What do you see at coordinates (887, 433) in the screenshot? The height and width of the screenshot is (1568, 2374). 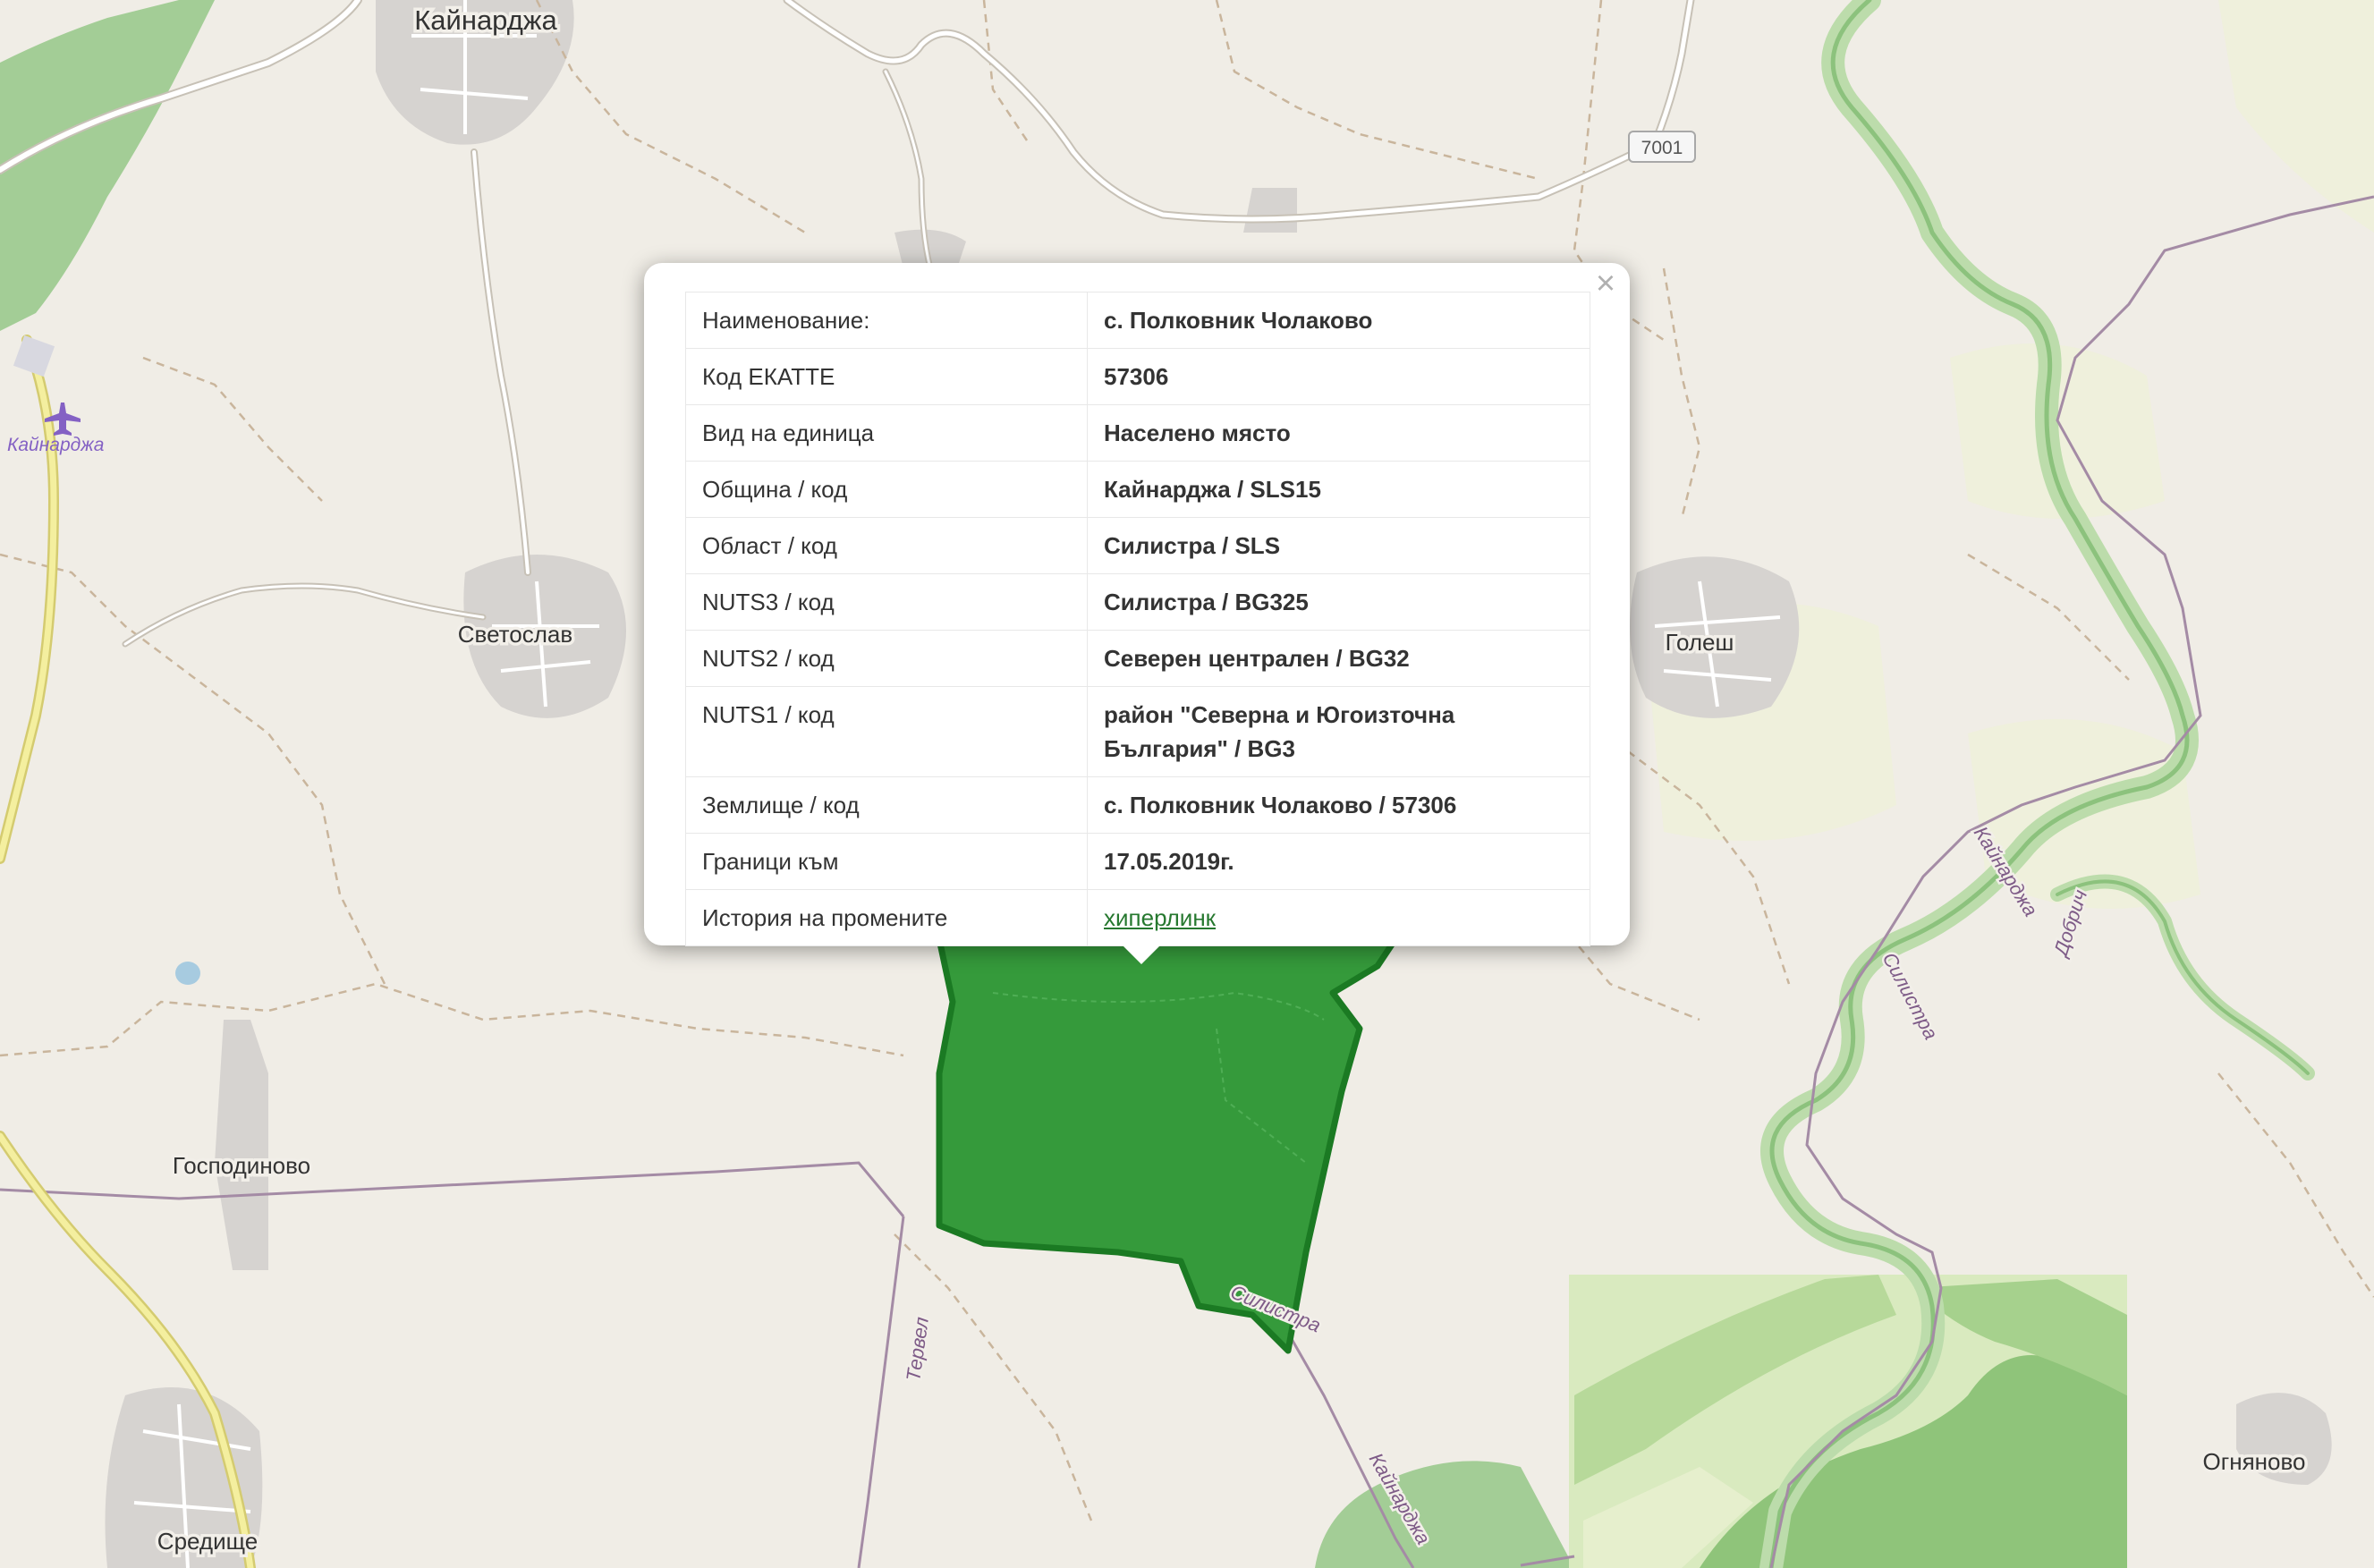 I see `attribute-label: Вид на единица` at bounding box center [887, 433].